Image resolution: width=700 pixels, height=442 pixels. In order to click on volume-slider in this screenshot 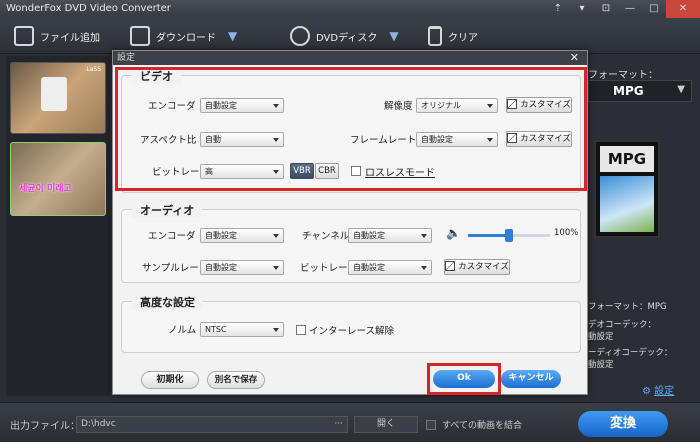, I will do `click(509, 235)`.